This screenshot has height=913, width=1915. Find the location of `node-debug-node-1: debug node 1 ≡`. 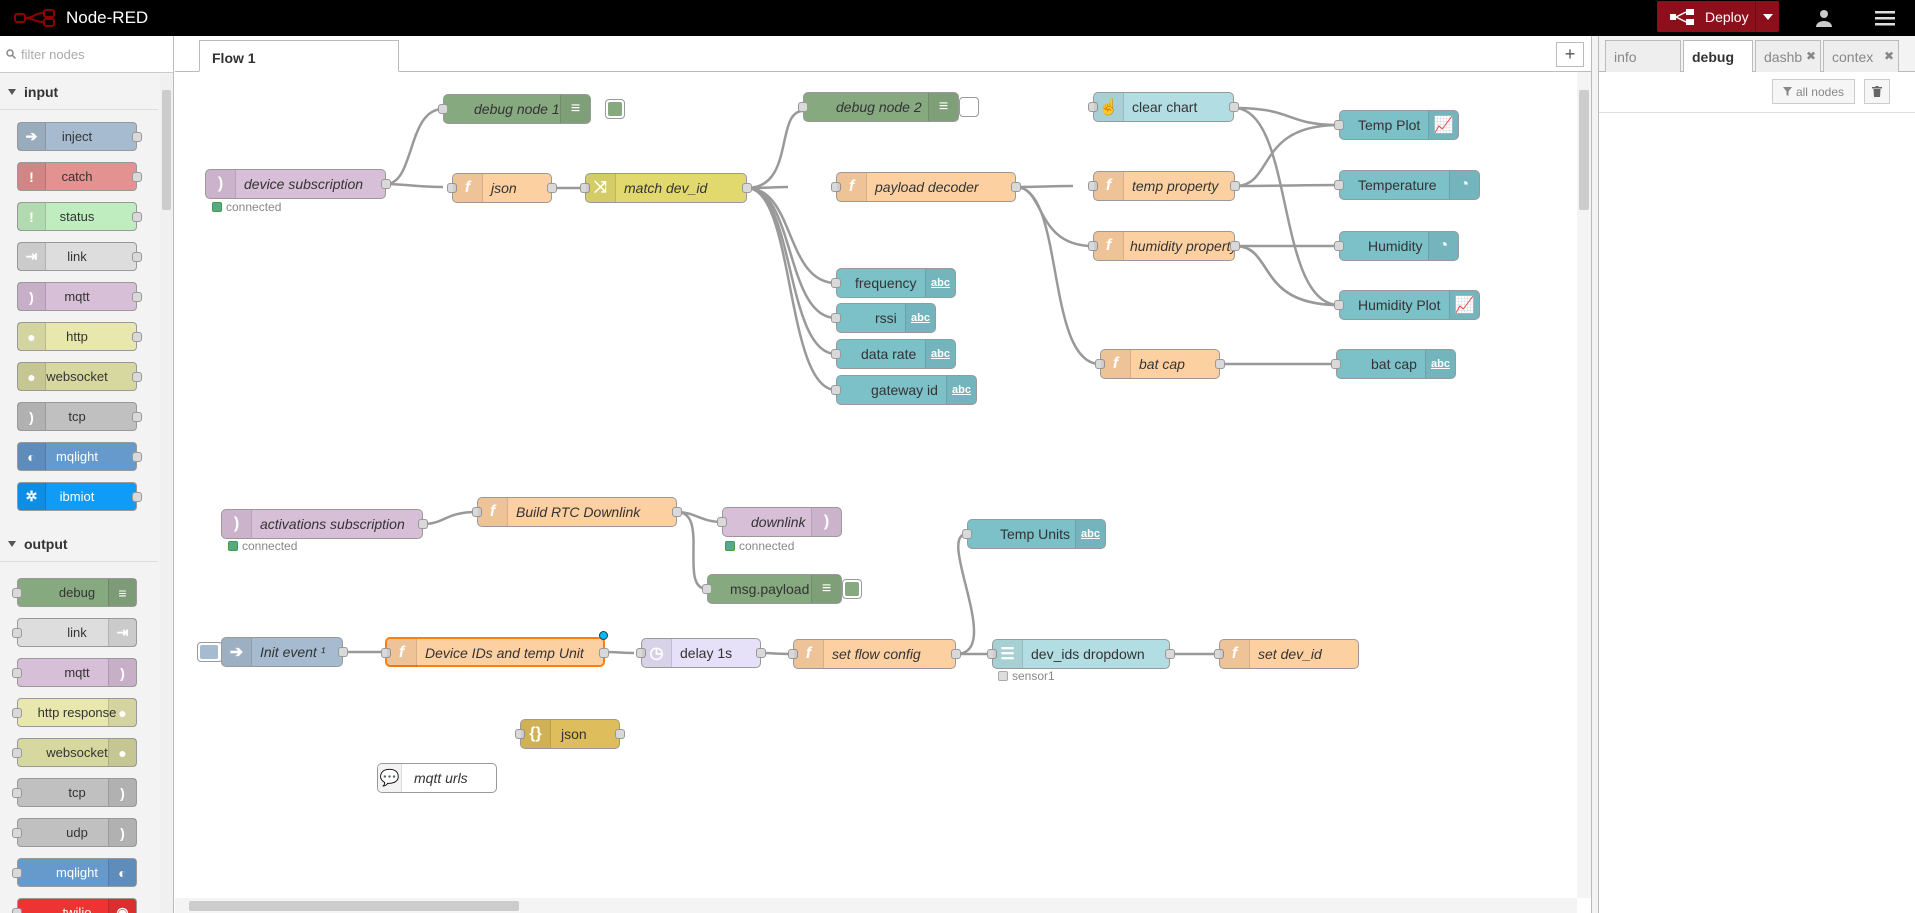

node-debug-node-1: debug node 1 ≡ is located at coordinates (514, 109).